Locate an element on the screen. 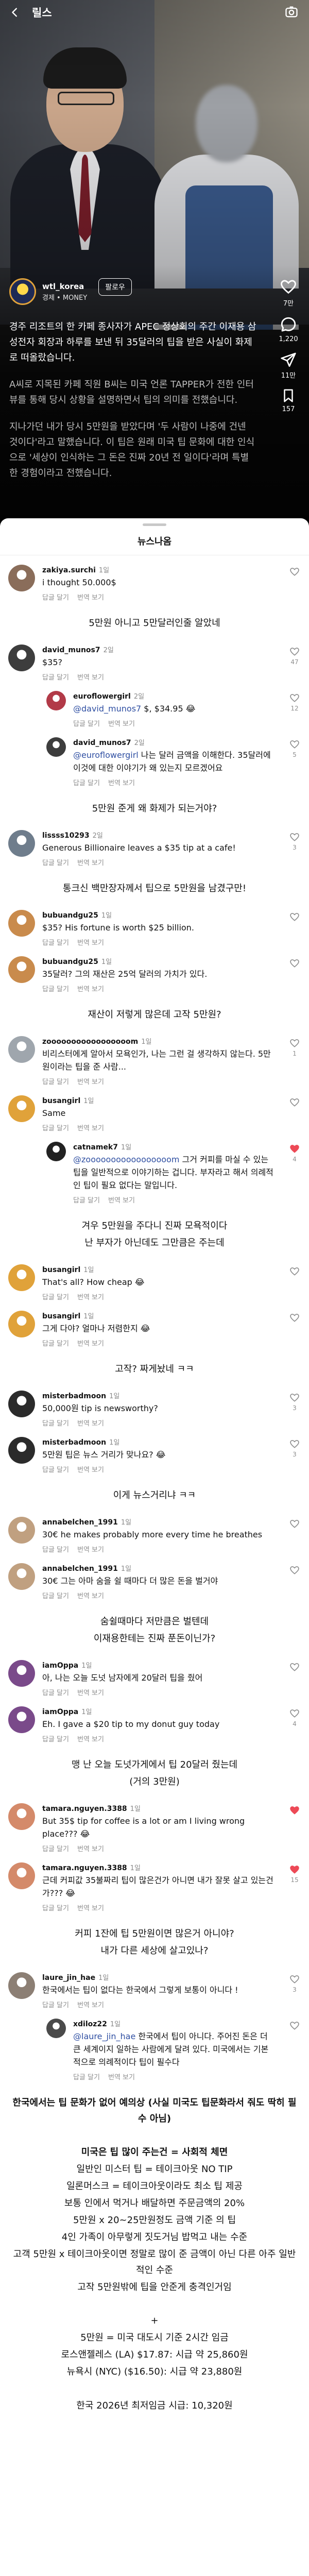  commenter-username: zakiya.surchi 1일 is located at coordinates (158, 569).